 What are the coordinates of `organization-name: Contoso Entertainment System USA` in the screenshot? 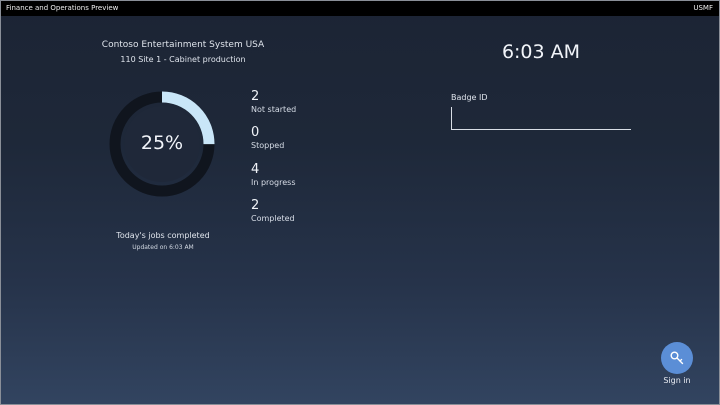 It's located at (183, 45).